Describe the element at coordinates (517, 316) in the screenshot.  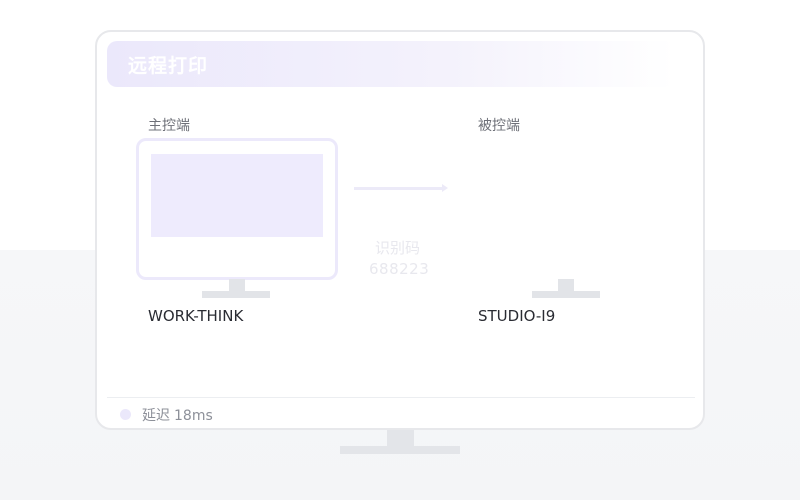
I see `controlled-device-name: STUDIO-I9` at that location.